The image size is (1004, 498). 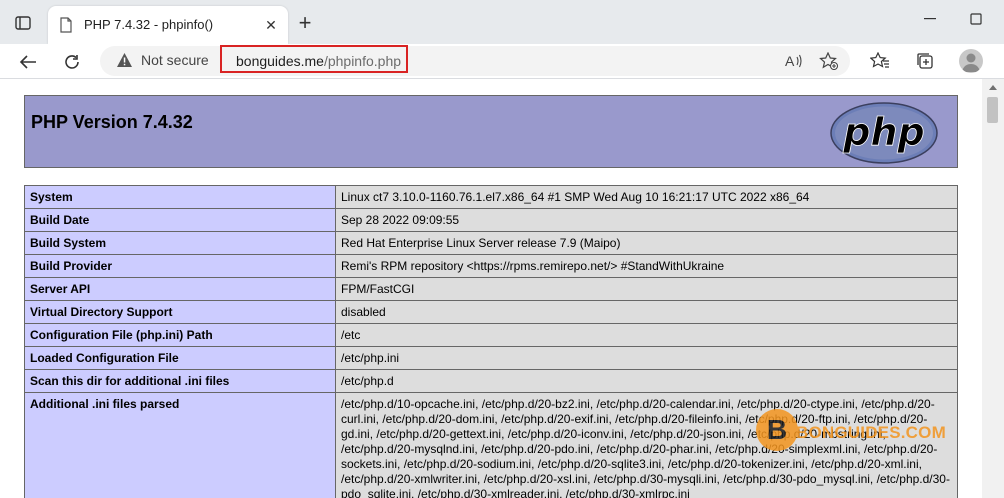 What do you see at coordinates (180, 289) in the screenshot?
I see `row-key: Server API` at bounding box center [180, 289].